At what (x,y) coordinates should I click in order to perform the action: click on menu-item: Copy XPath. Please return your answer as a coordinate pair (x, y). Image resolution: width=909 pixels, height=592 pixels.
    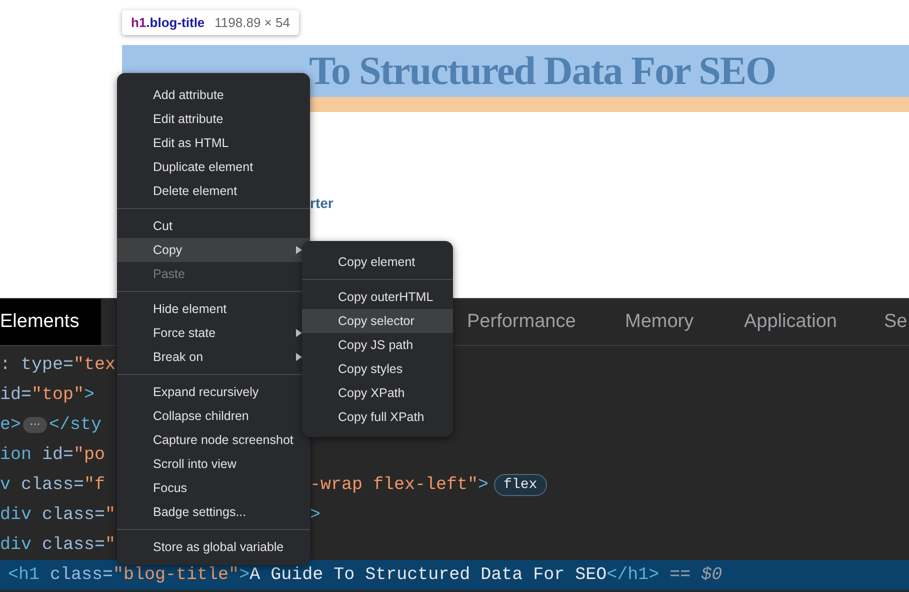
    Looking at the image, I should click on (377, 393).